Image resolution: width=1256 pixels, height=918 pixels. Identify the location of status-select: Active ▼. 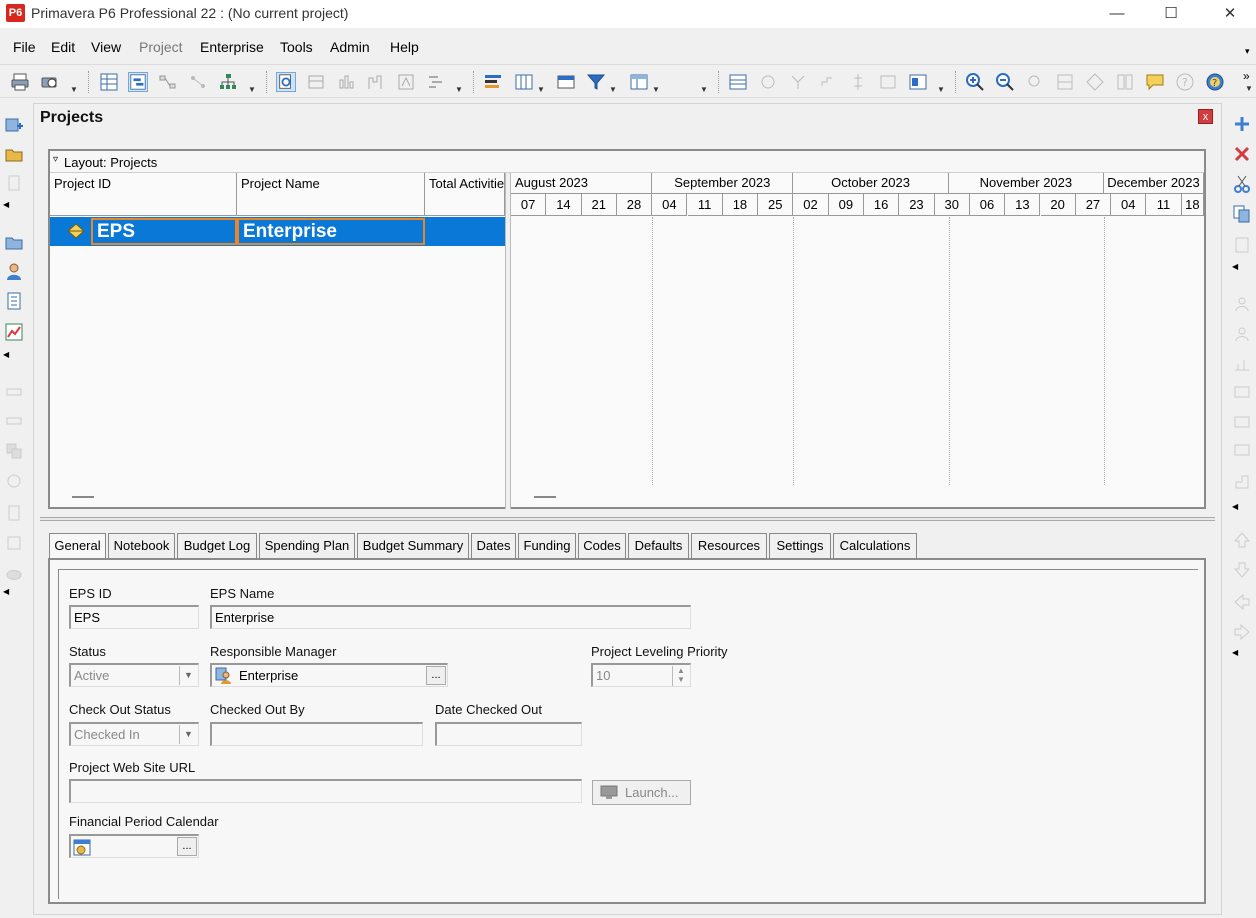
(134, 675).